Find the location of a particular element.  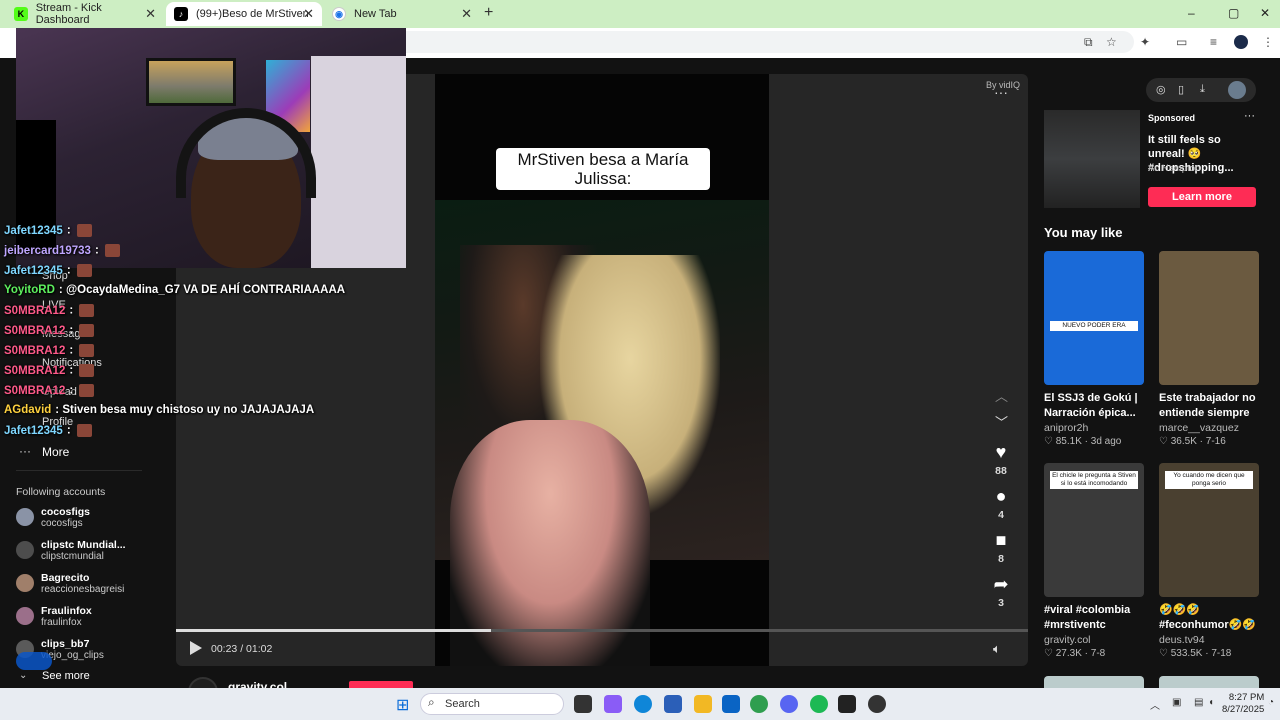

learn-more-button: Learn more is located at coordinates (1202, 197).